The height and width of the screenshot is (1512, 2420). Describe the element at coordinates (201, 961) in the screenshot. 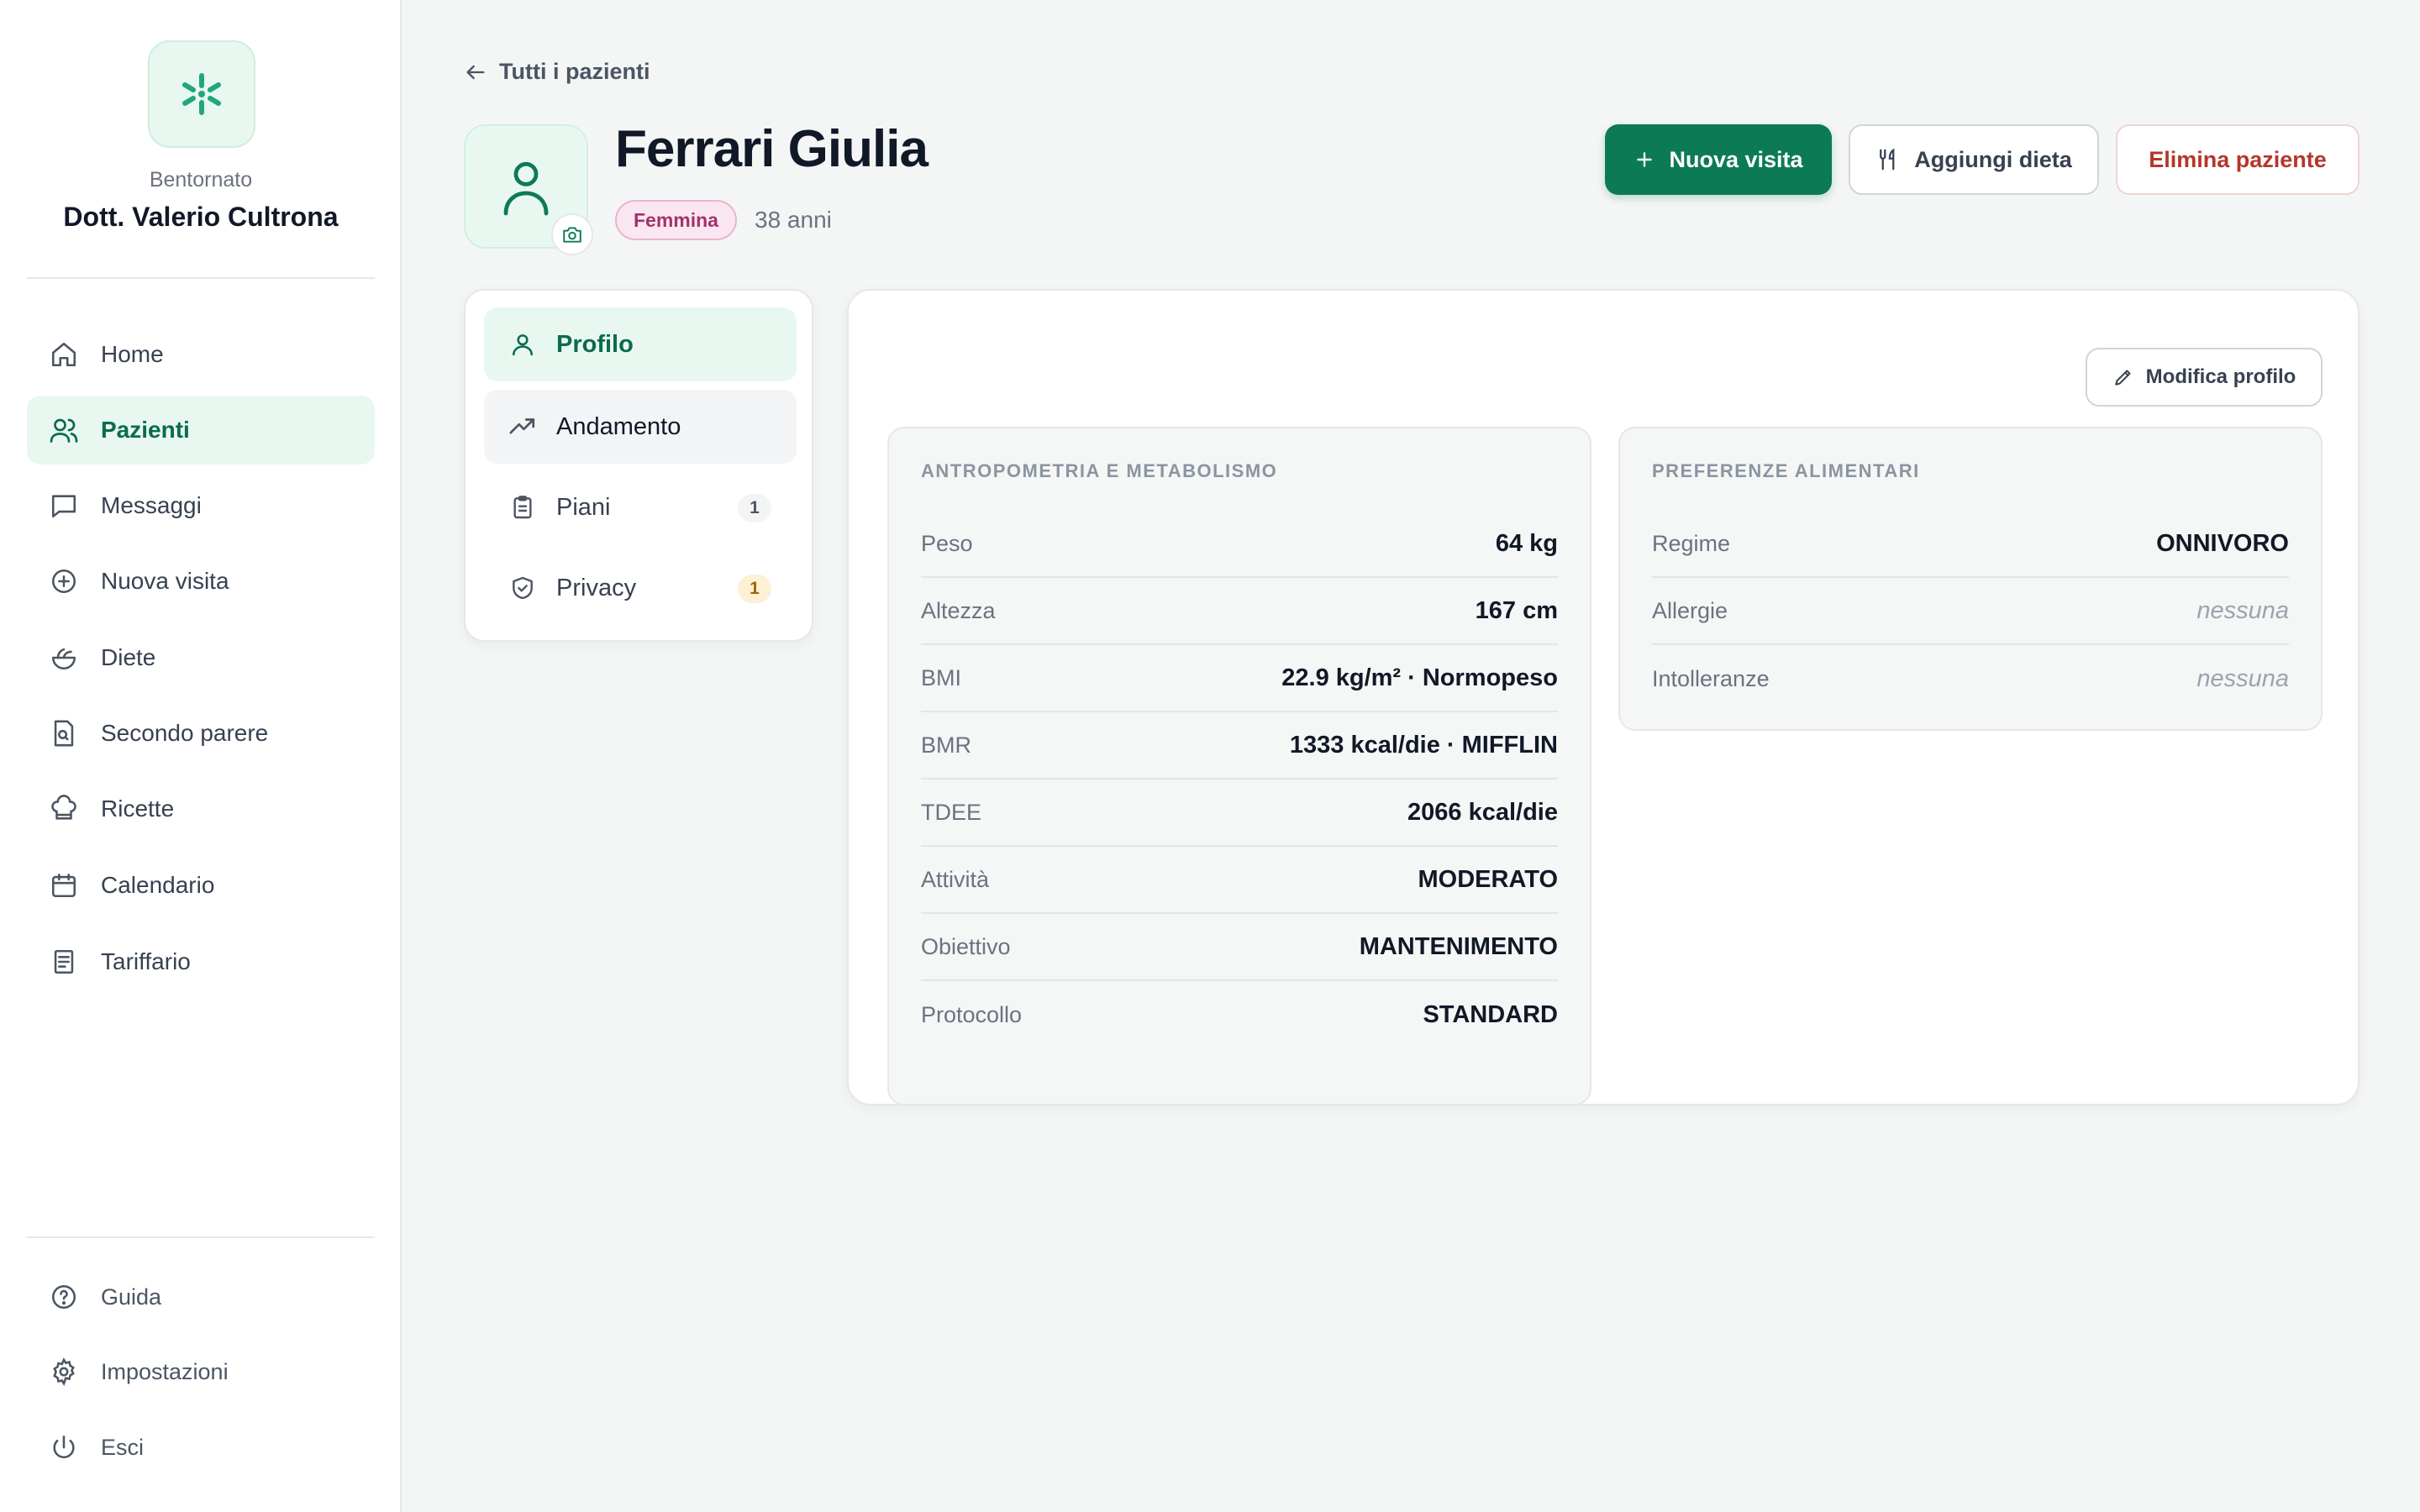

I see `sidebar-item-tariffario: Tariffario` at that location.